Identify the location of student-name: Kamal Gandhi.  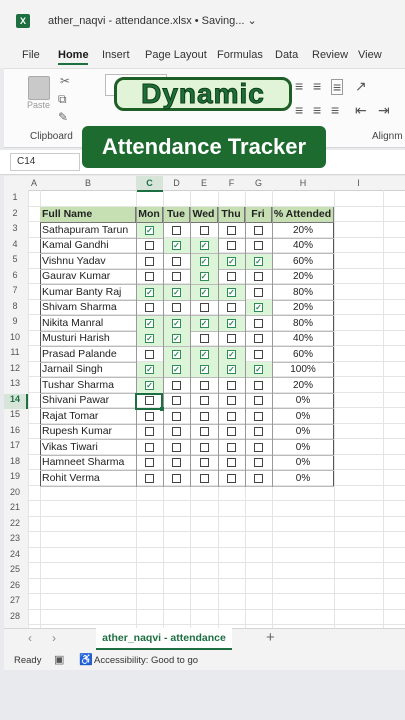
(89, 246).